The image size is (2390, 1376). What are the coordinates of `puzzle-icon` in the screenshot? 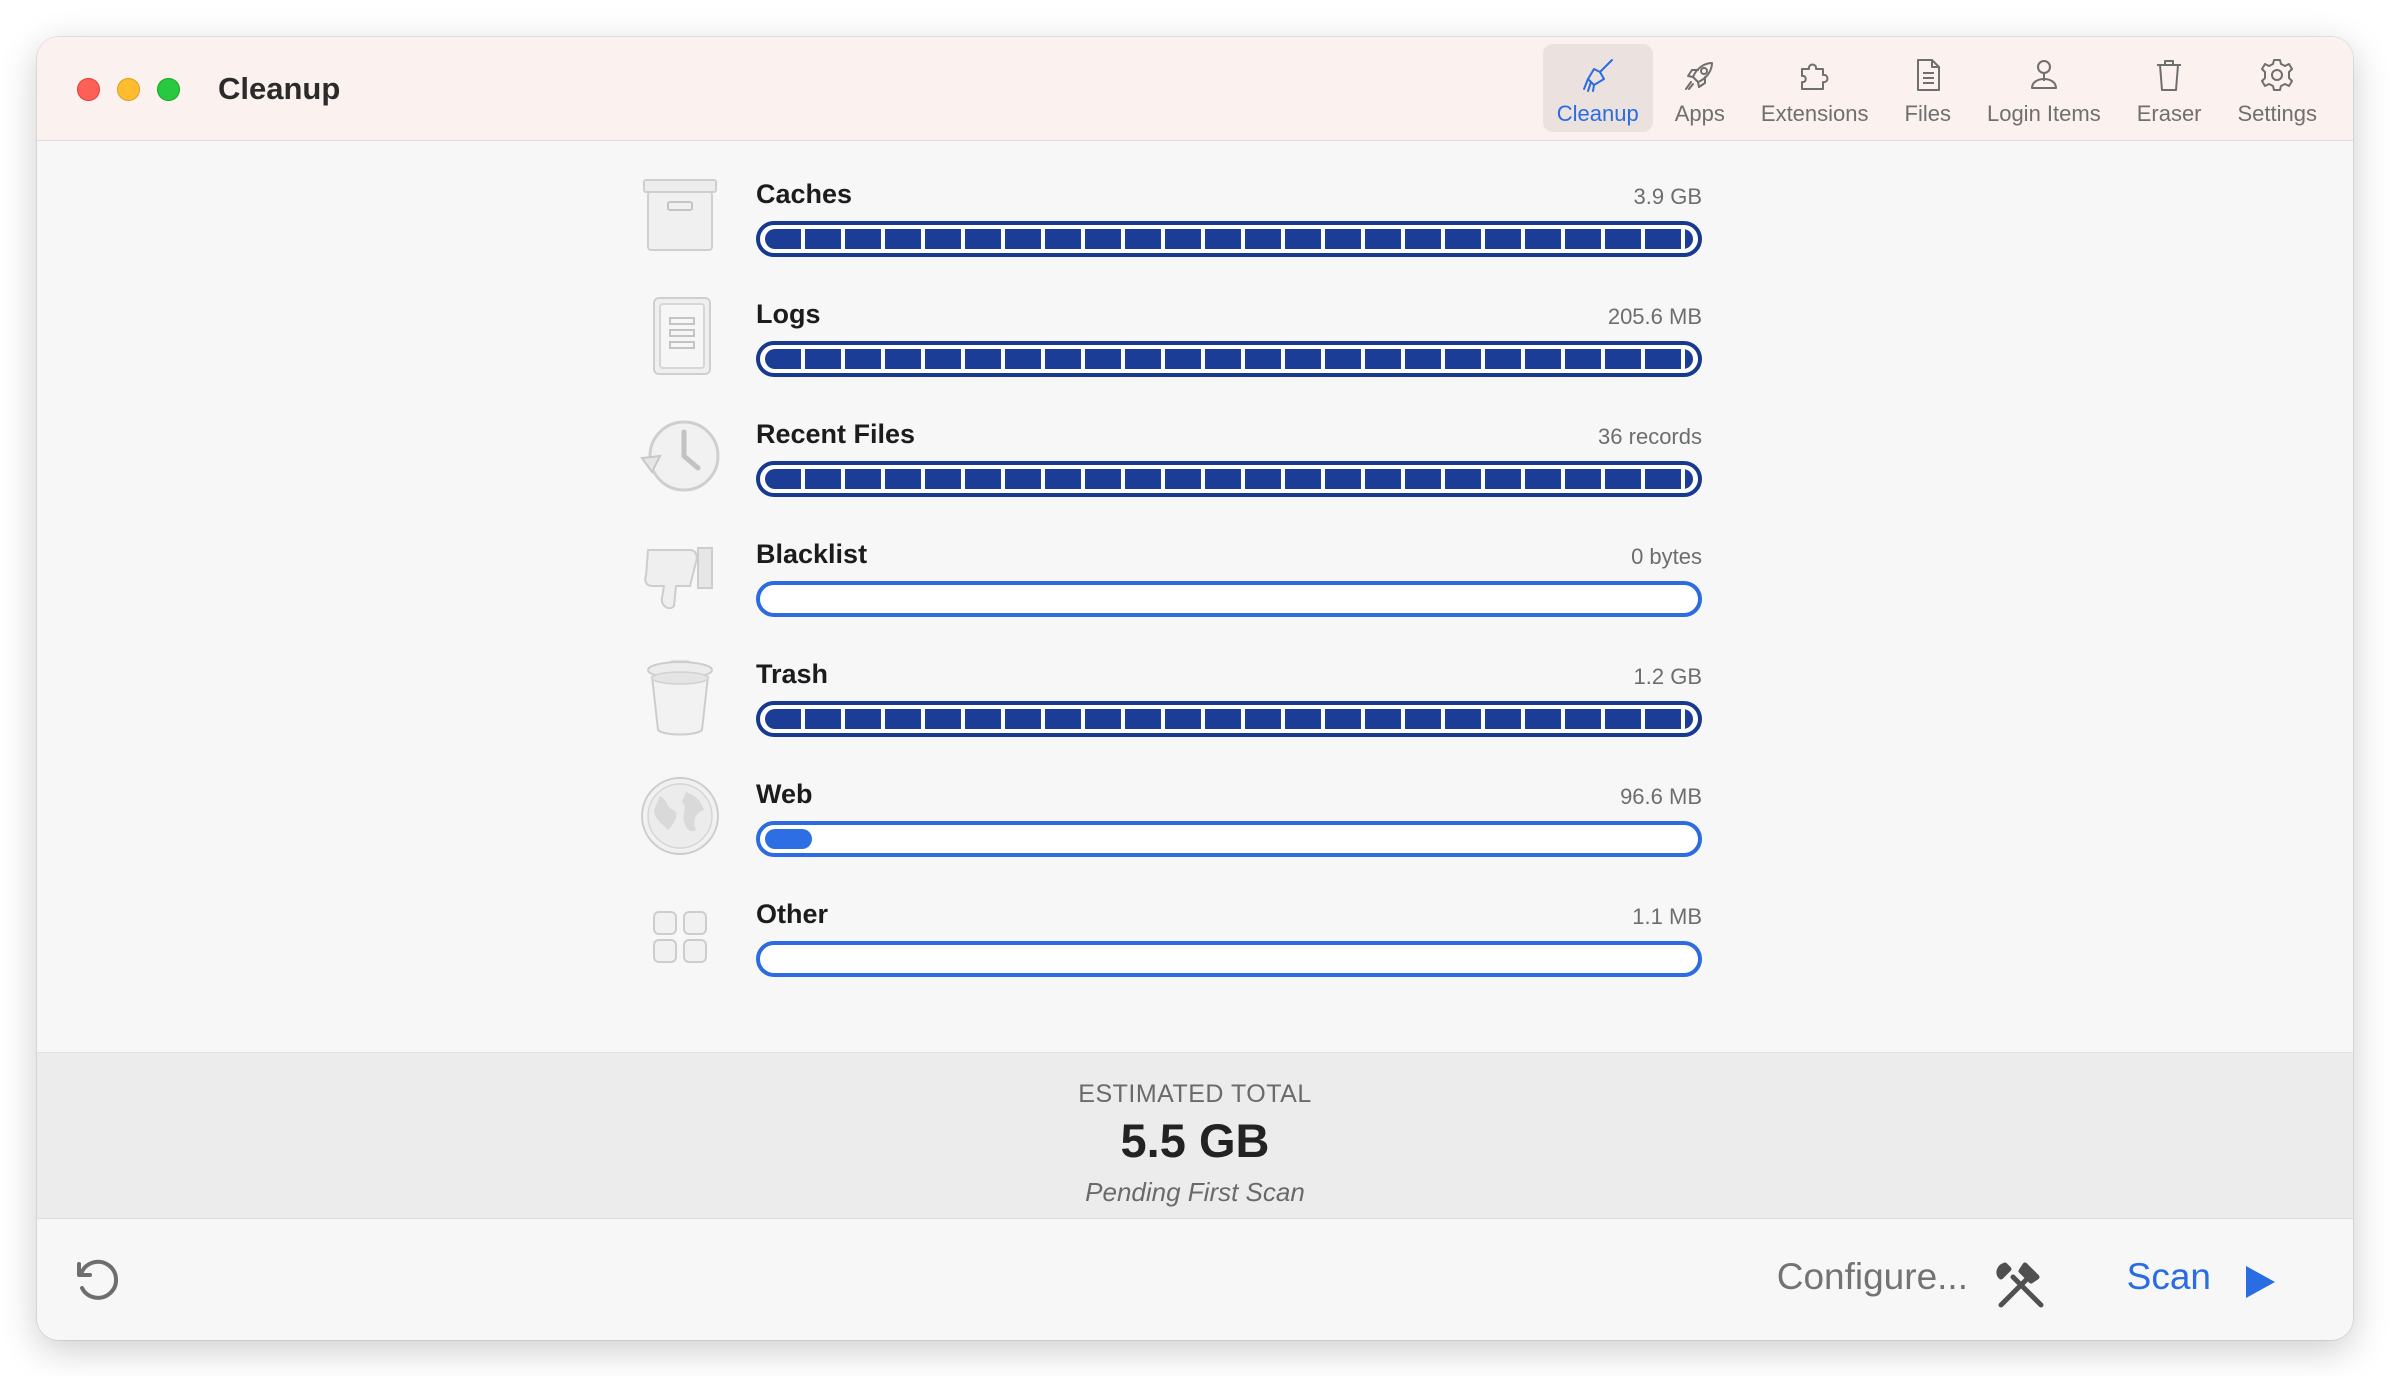 It's located at (1815, 75).